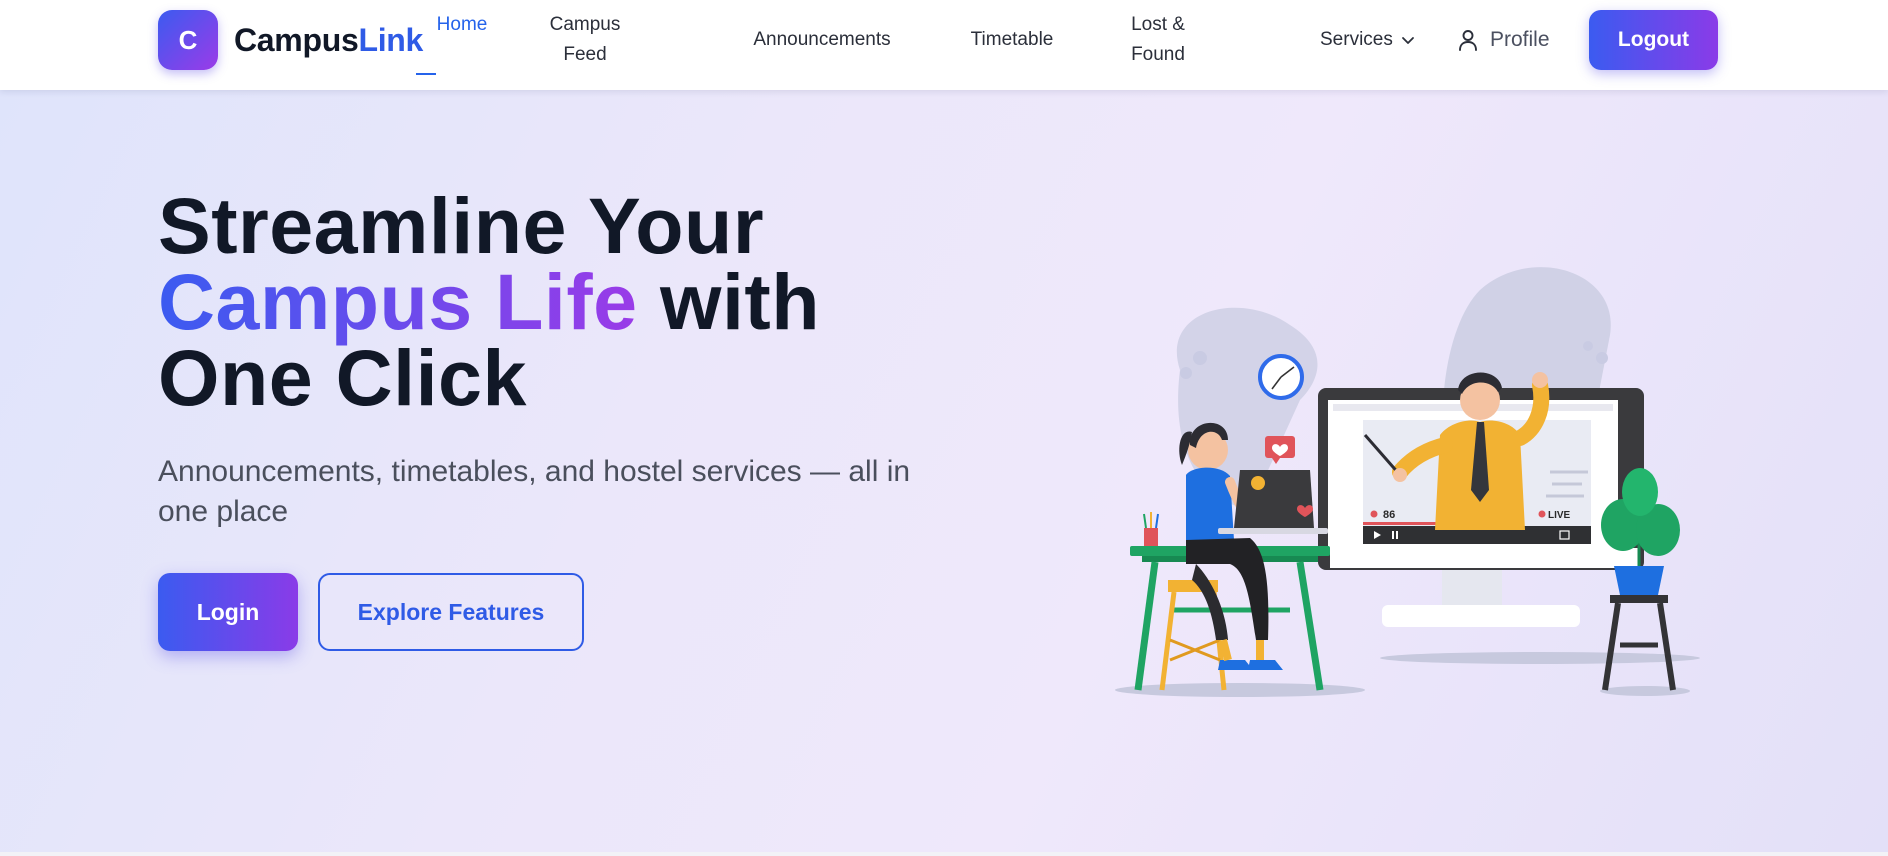 The image size is (1888, 856). What do you see at coordinates (1468, 40) in the screenshot?
I see `user-icon` at bounding box center [1468, 40].